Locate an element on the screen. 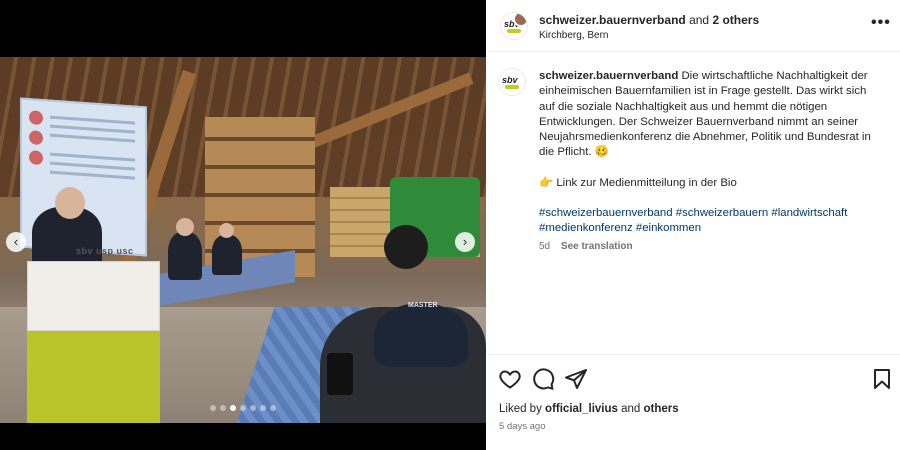 This screenshot has width=900, height=450. beanie is located at coordinates (421, 335).